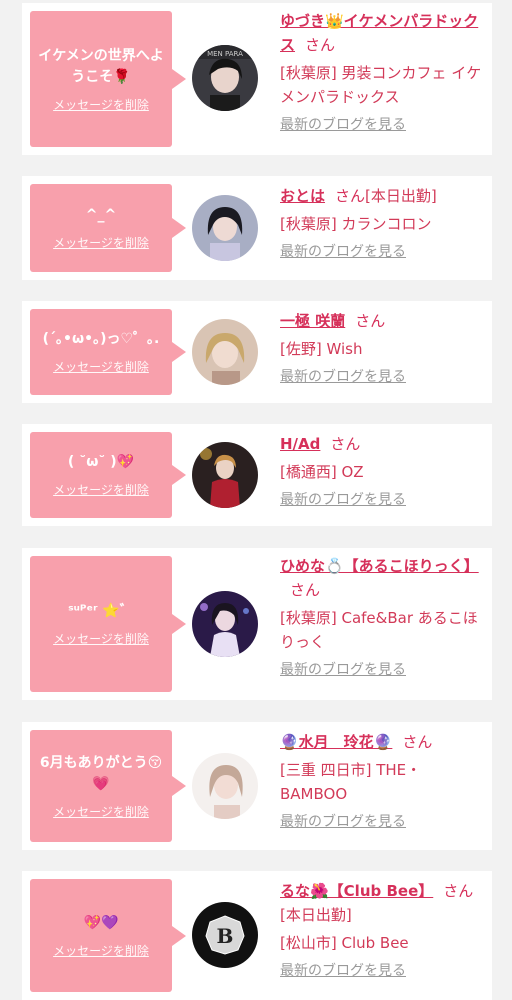 The height and width of the screenshot is (1000, 512). What do you see at coordinates (383, 472) in the screenshot?
I see `cast-info: H/Ad さん [橋通西] OZ 最新のブログを見る` at bounding box center [383, 472].